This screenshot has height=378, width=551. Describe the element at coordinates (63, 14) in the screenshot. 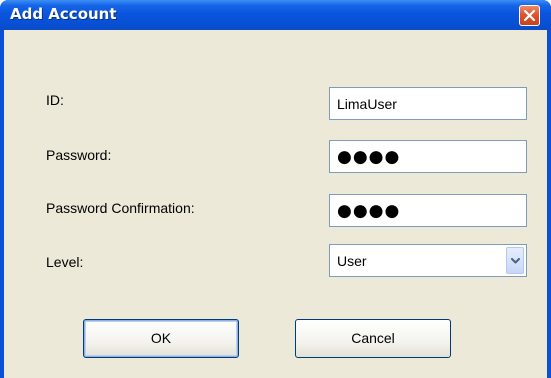

I see `dialog-title: Add Account` at that location.